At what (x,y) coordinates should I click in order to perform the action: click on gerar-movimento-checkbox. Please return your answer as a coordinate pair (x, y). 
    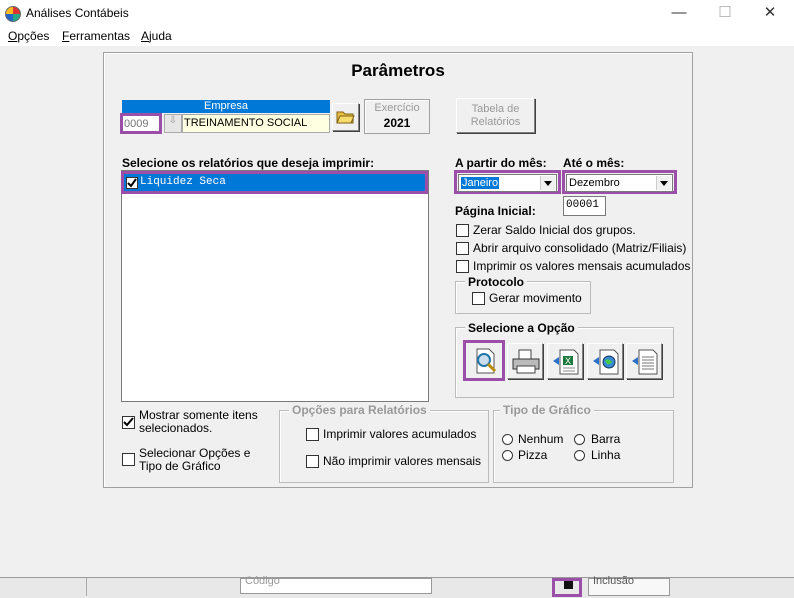
    Looking at the image, I should click on (478, 298).